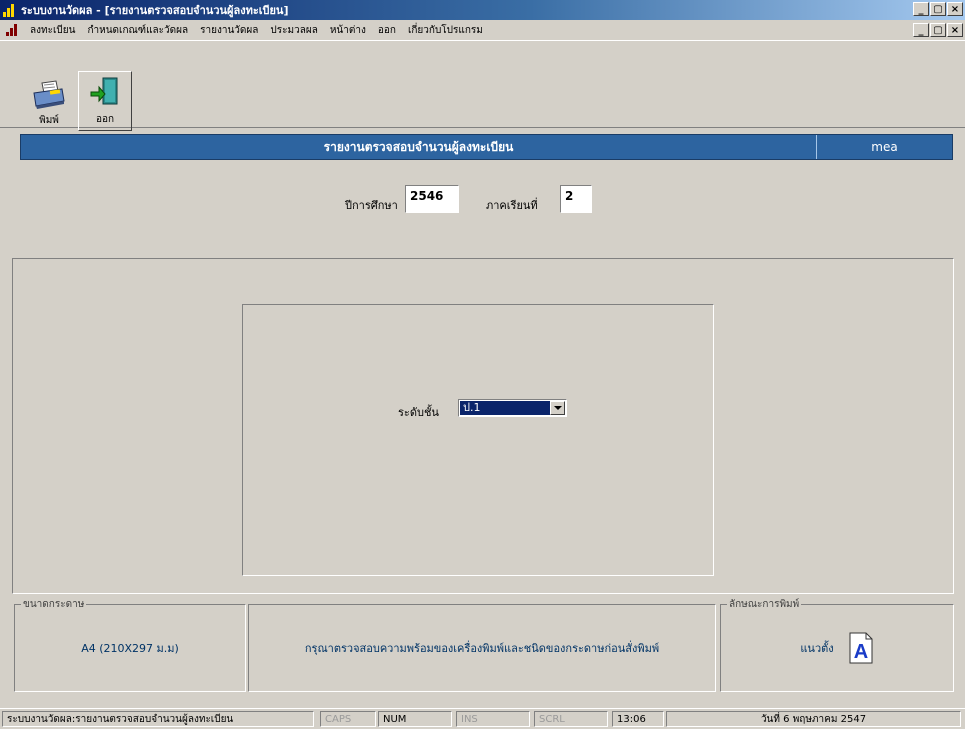 This screenshot has width=965, height=729. I want to click on menu-window: หน้าต่าง, so click(348, 30).